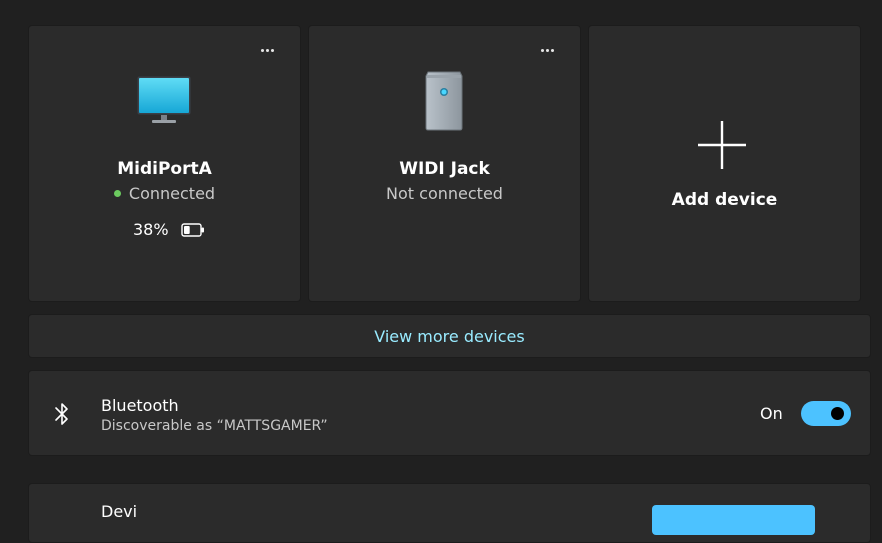  What do you see at coordinates (214, 426) in the screenshot?
I see `bluetooth-subtitle: Discoverable as “MATTSGAMER”` at bounding box center [214, 426].